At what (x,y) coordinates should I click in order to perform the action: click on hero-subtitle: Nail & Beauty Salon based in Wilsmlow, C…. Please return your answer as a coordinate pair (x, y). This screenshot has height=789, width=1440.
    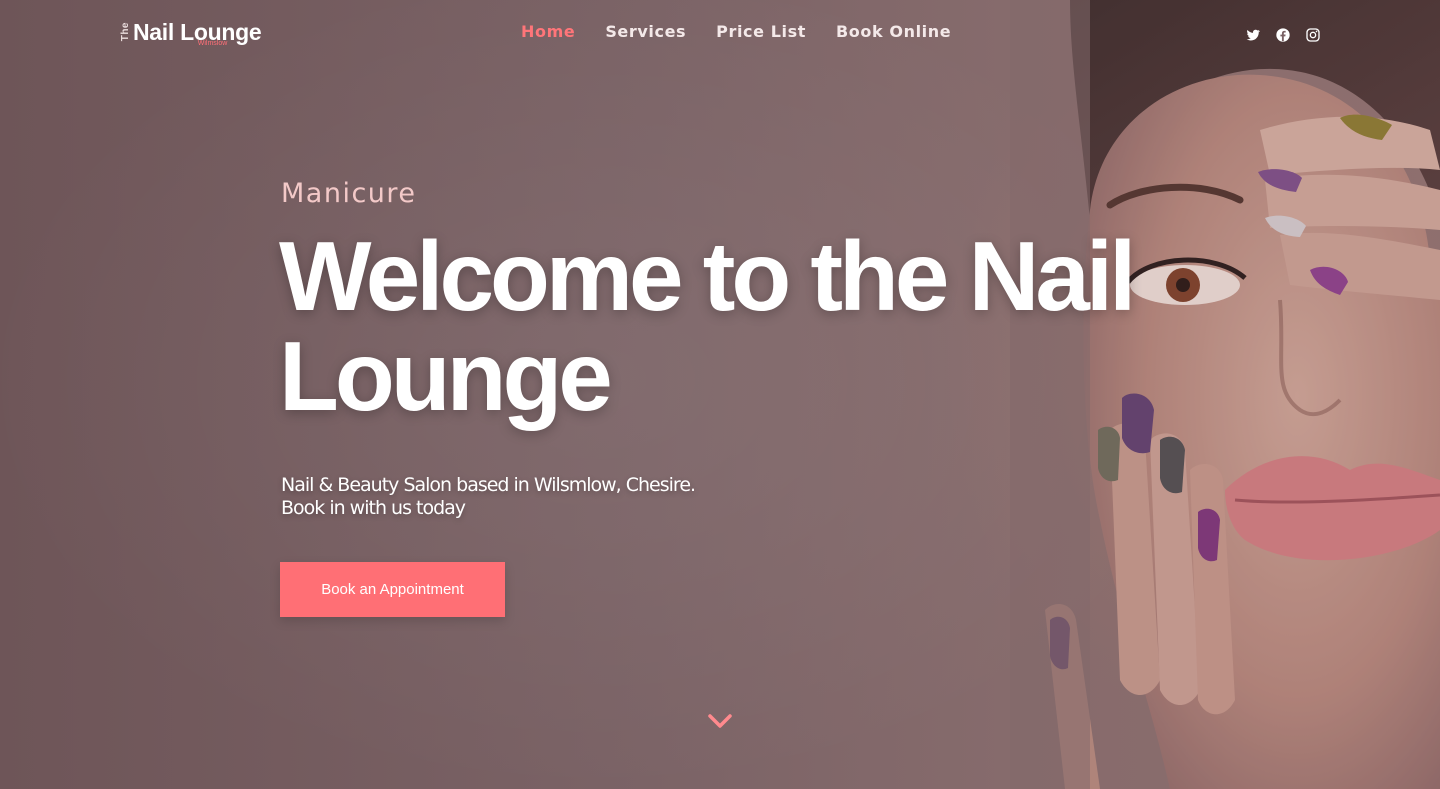
    Looking at the image, I should click on (541, 497).